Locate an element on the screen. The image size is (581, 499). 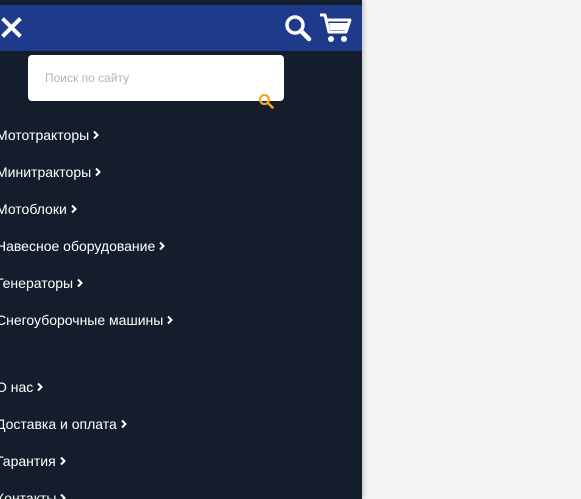
menu-item-warranty: Гарантия is located at coordinates (33, 461).